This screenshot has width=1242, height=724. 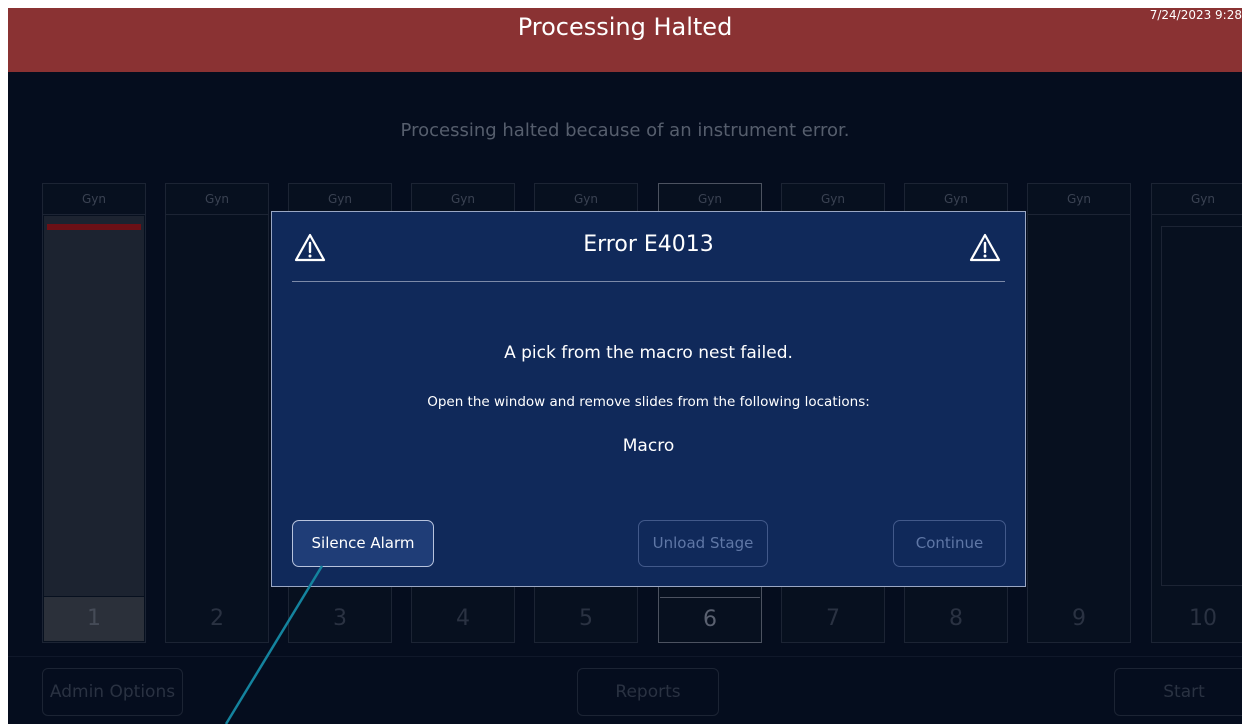 What do you see at coordinates (710, 619) in the screenshot?
I see `column-number: 6` at bounding box center [710, 619].